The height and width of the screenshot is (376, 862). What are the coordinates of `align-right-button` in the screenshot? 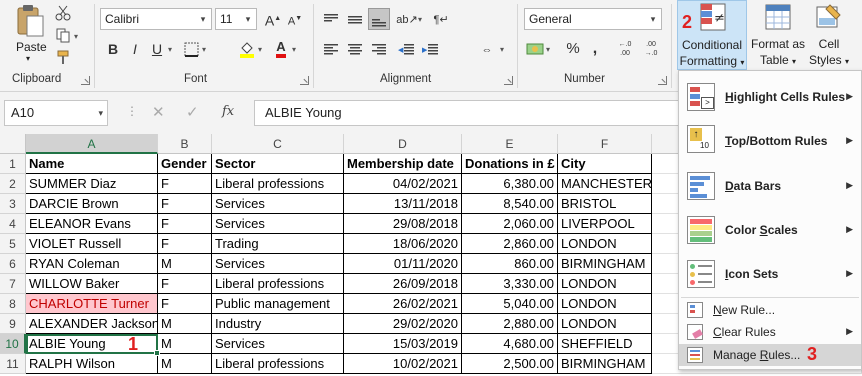 It's located at (379, 49).